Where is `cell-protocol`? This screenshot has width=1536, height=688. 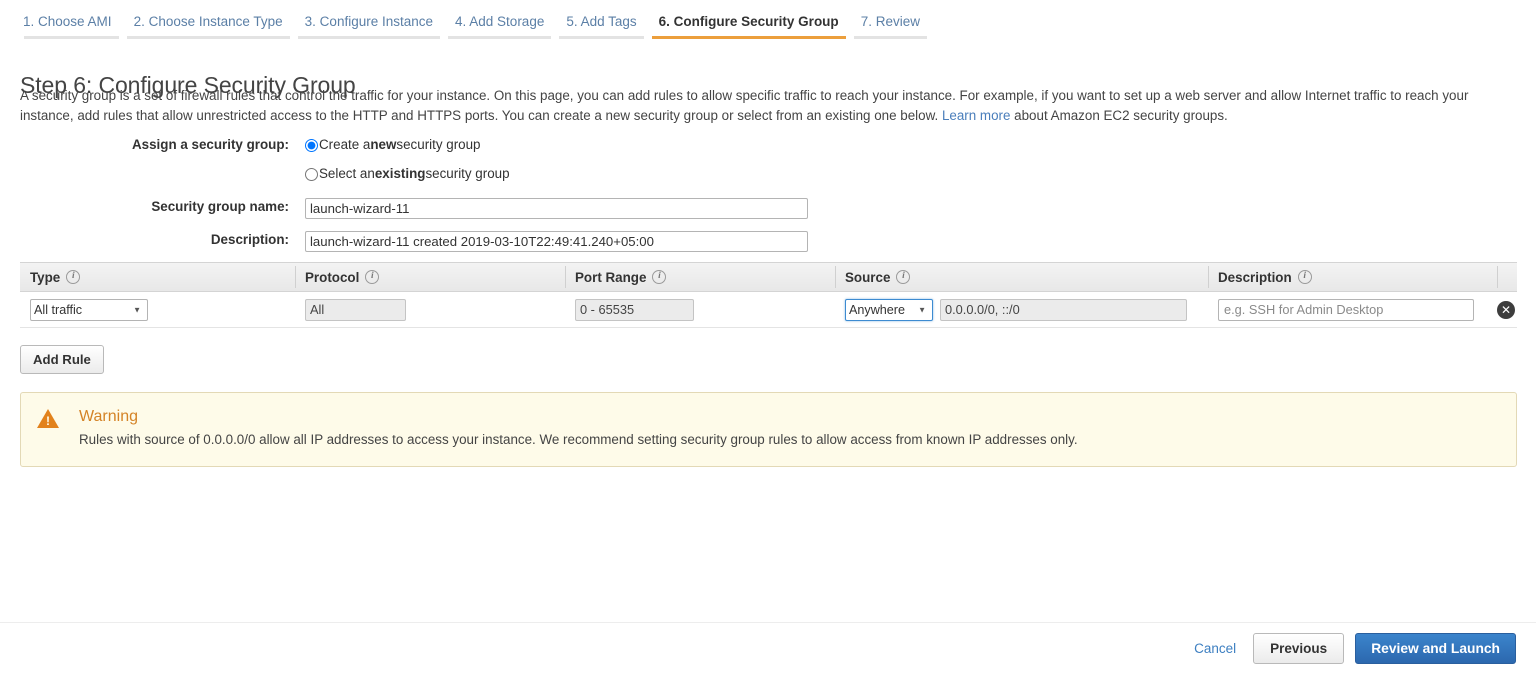 cell-protocol is located at coordinates (430, 309).